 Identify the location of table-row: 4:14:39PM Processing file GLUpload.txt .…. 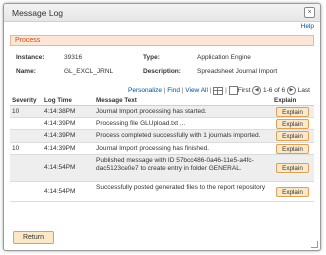
(162, 124).